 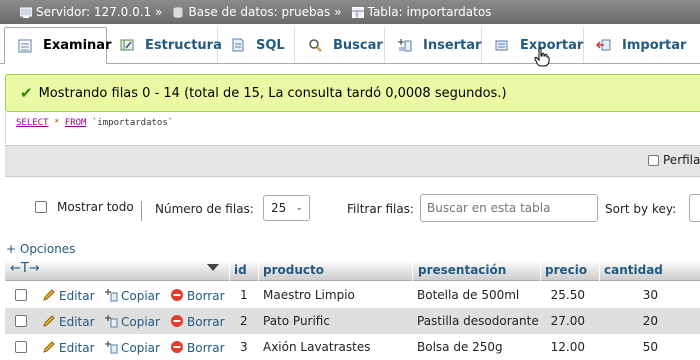 What do you see at coordinates (244, 347) in the screenshot?
I see `cell-id: 3` at bounding box center [244, 347].